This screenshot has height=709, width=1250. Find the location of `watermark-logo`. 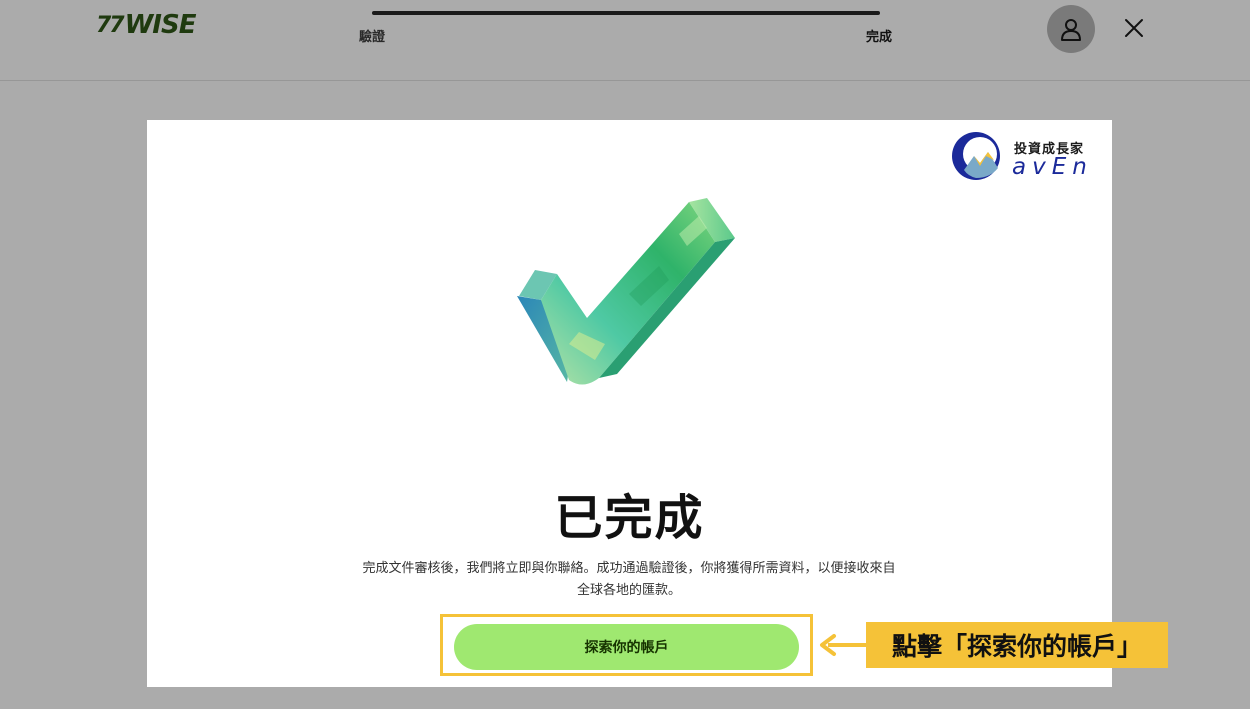

watermark-logo is located at coordinates (976, 156).